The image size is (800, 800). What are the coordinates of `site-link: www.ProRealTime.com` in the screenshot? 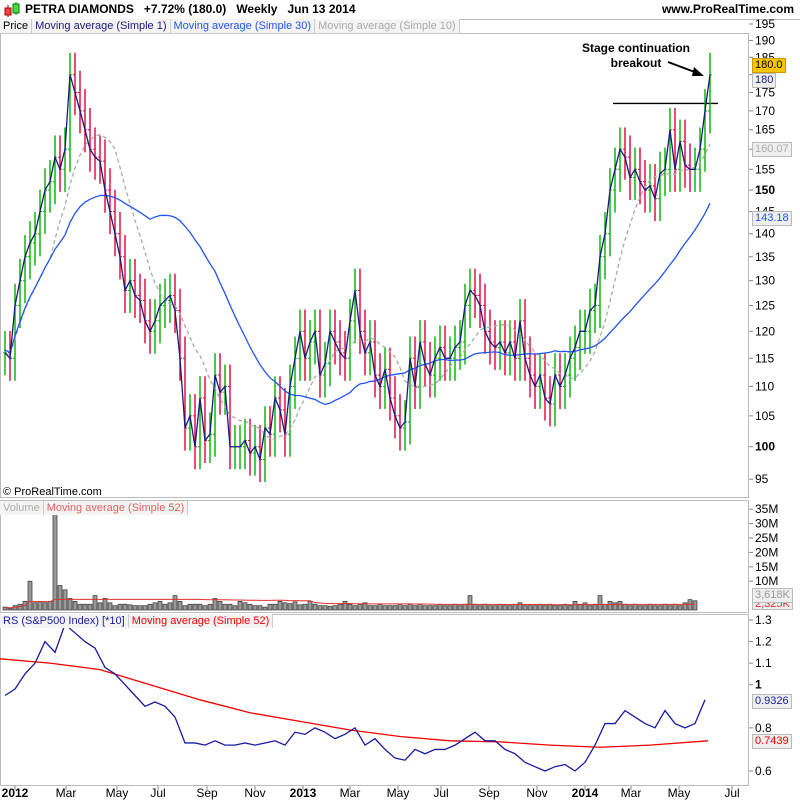 It's located at (728, 9).